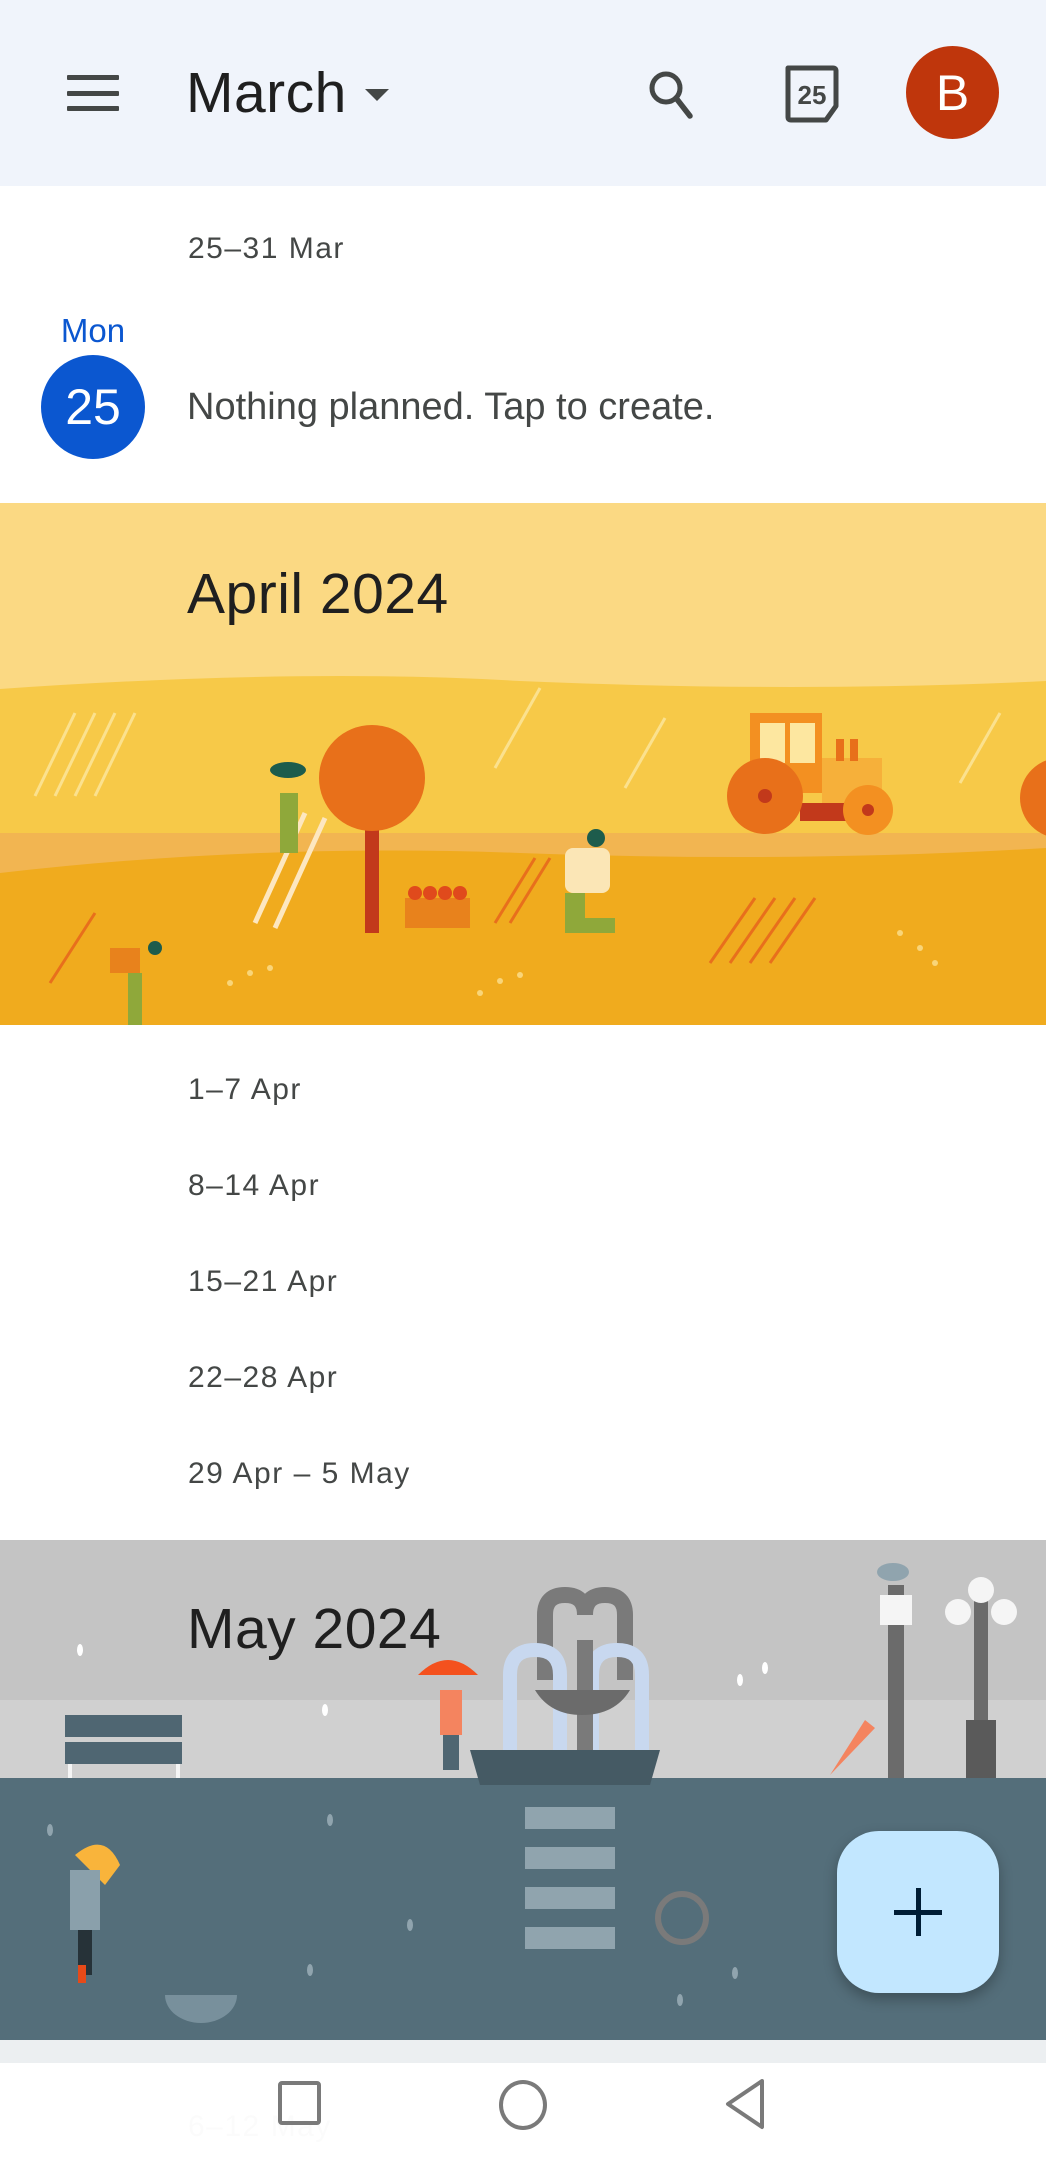 Image resolution: width=1046 pixels, height=2160 pixels. What do you see at coordinates (523, 2051) in the screenshot?
I see `nav-bar-fade` at bounding box center [523, 2051].